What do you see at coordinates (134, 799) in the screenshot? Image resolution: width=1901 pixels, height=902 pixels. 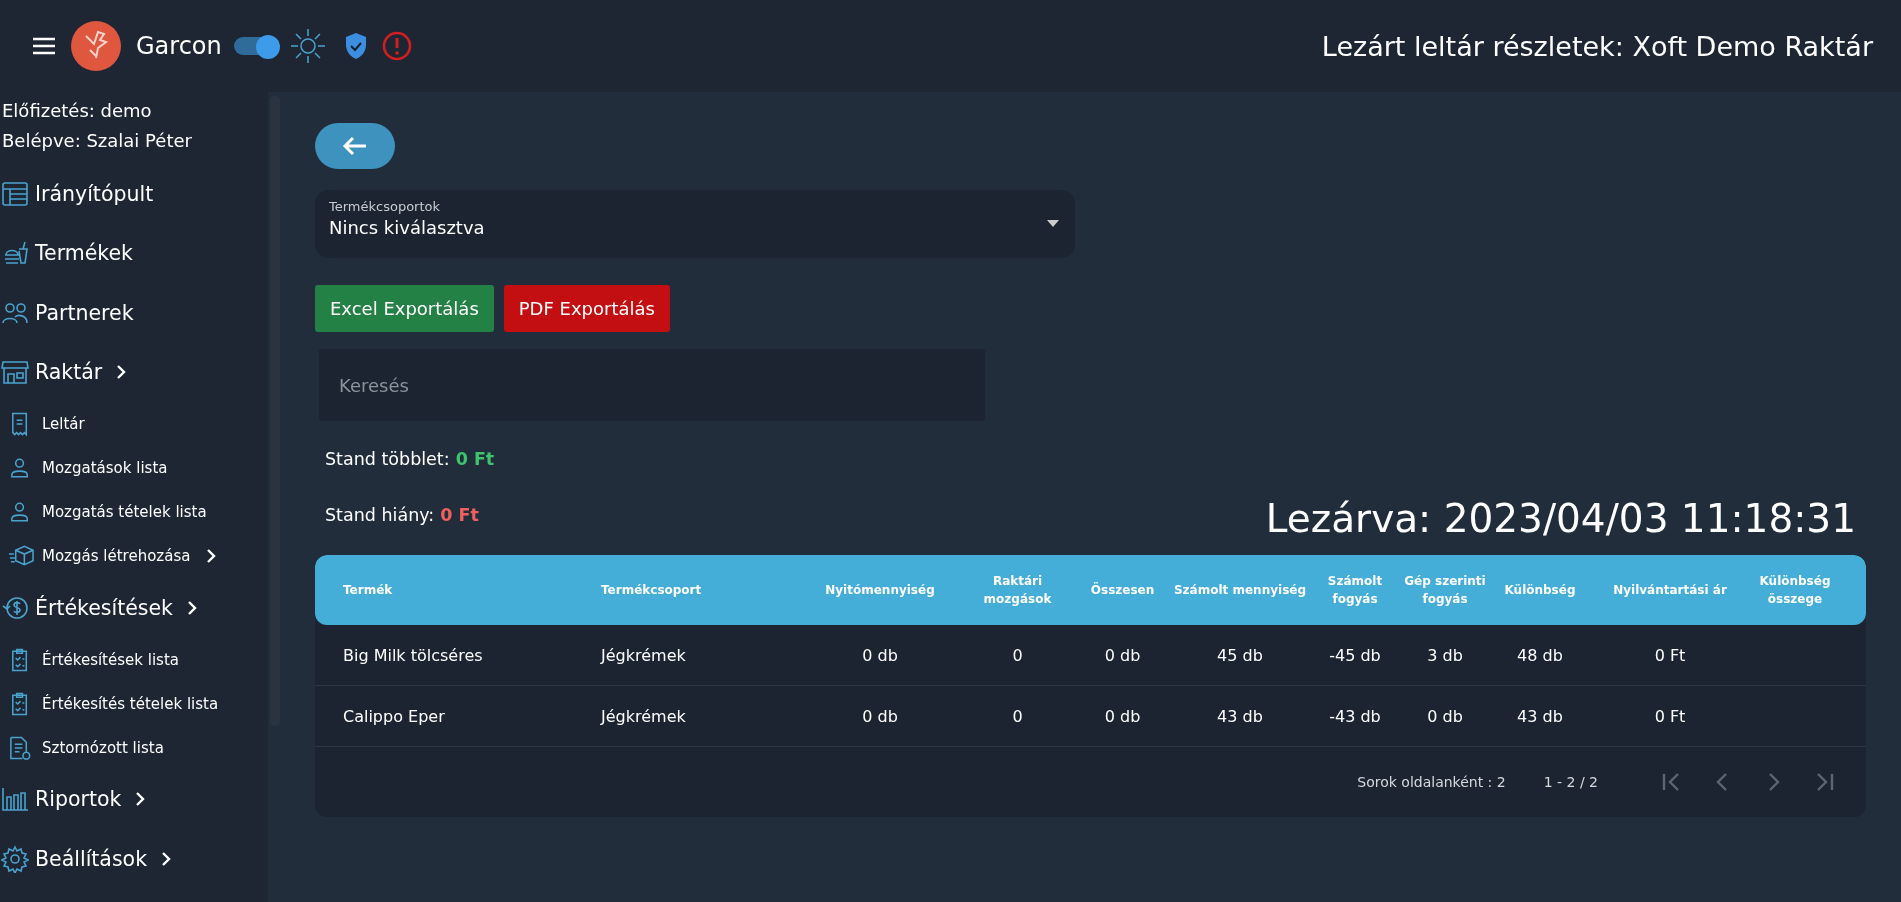 I see `sidebar-item: Riportok` at bounding box center [134, 799].